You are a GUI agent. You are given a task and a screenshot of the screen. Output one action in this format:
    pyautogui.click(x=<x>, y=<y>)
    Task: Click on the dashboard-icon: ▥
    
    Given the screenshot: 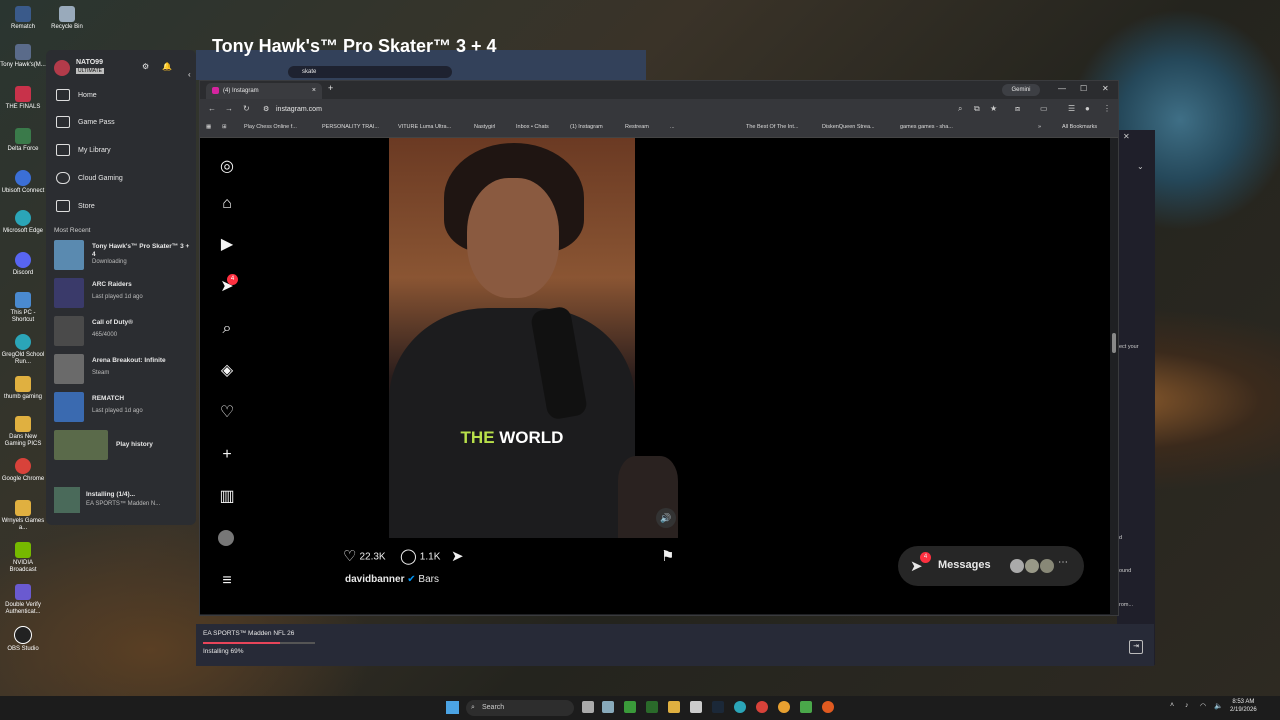 What is the action you would take?
    pyautogui.click(x=227, y=497)
    